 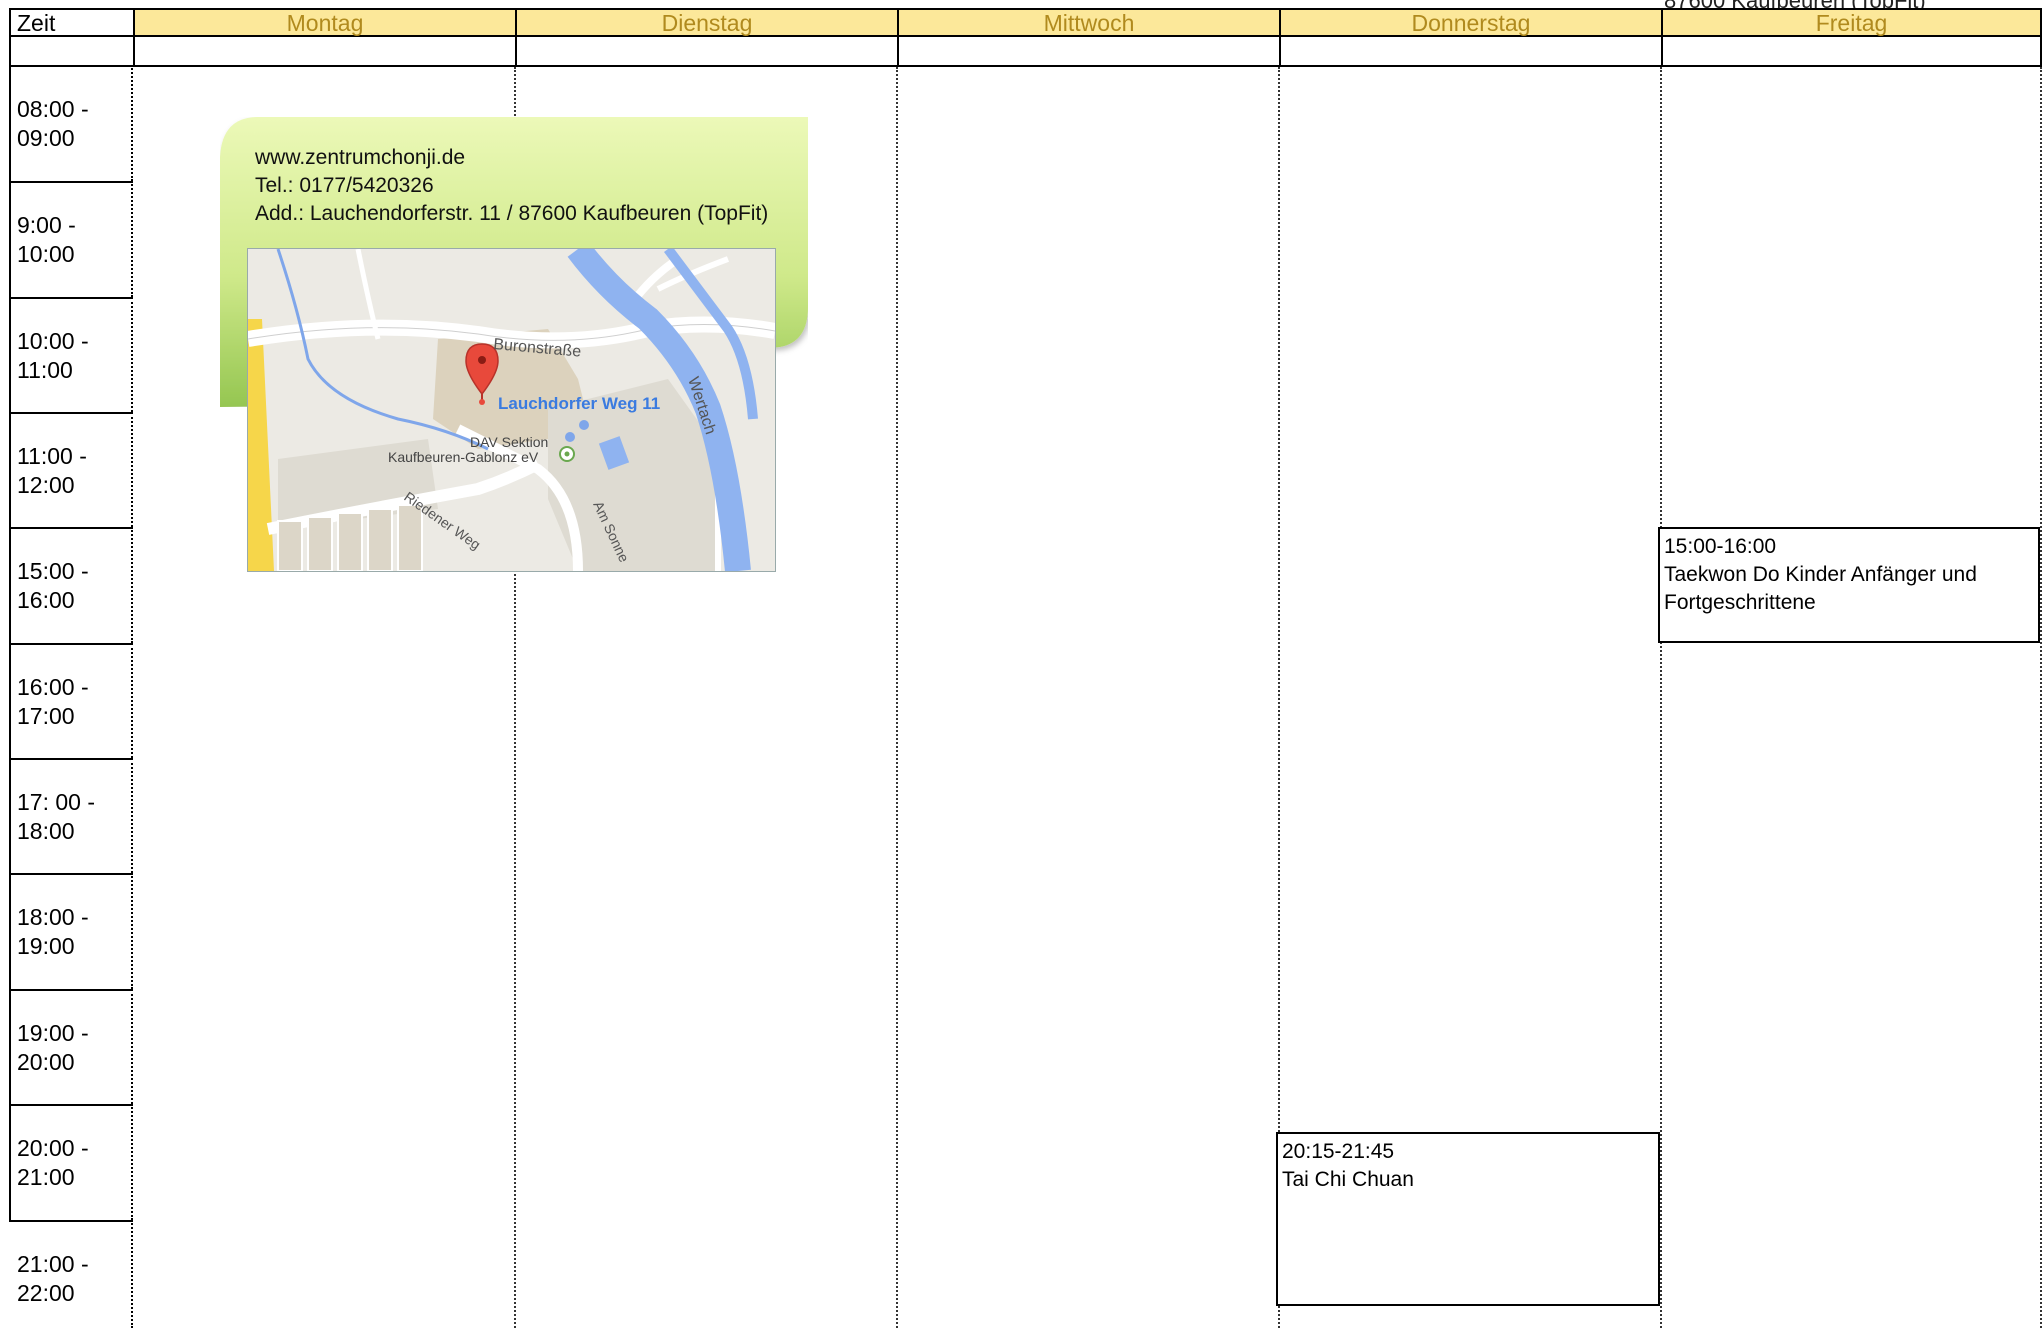 What do you see at coordinates (1720, 546) in the screenshot?
I see `event-time: 15:00-16:00` at bounding box center [1720, 546].